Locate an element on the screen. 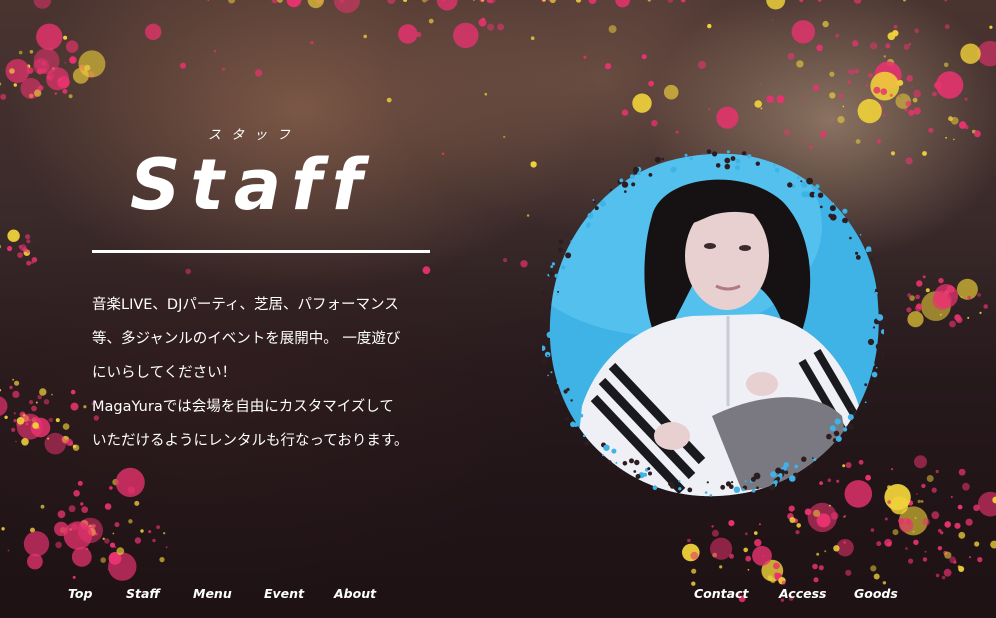 The width and height of the screenshot is (996, 618). nav-access: Access is located at coordinates (802, 593).